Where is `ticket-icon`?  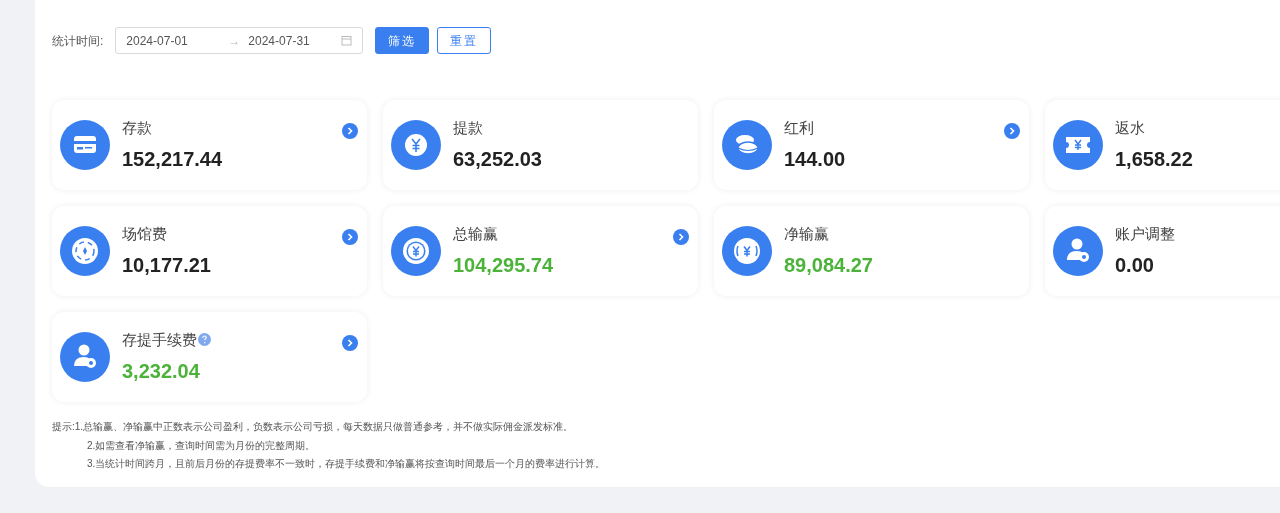 ticket-icon is located at coordinates (1078, 145).